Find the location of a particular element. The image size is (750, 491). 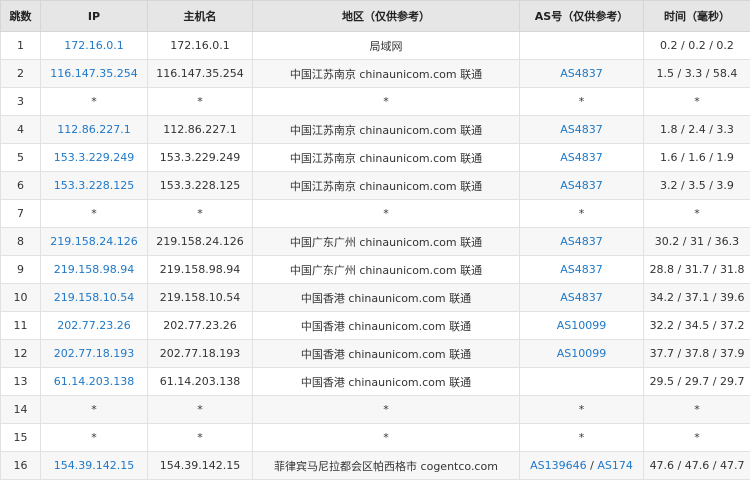

region-cell: 菲律宾马尼拉都会区帕西格市 cogentco.com is located at coordinates (386, 465).